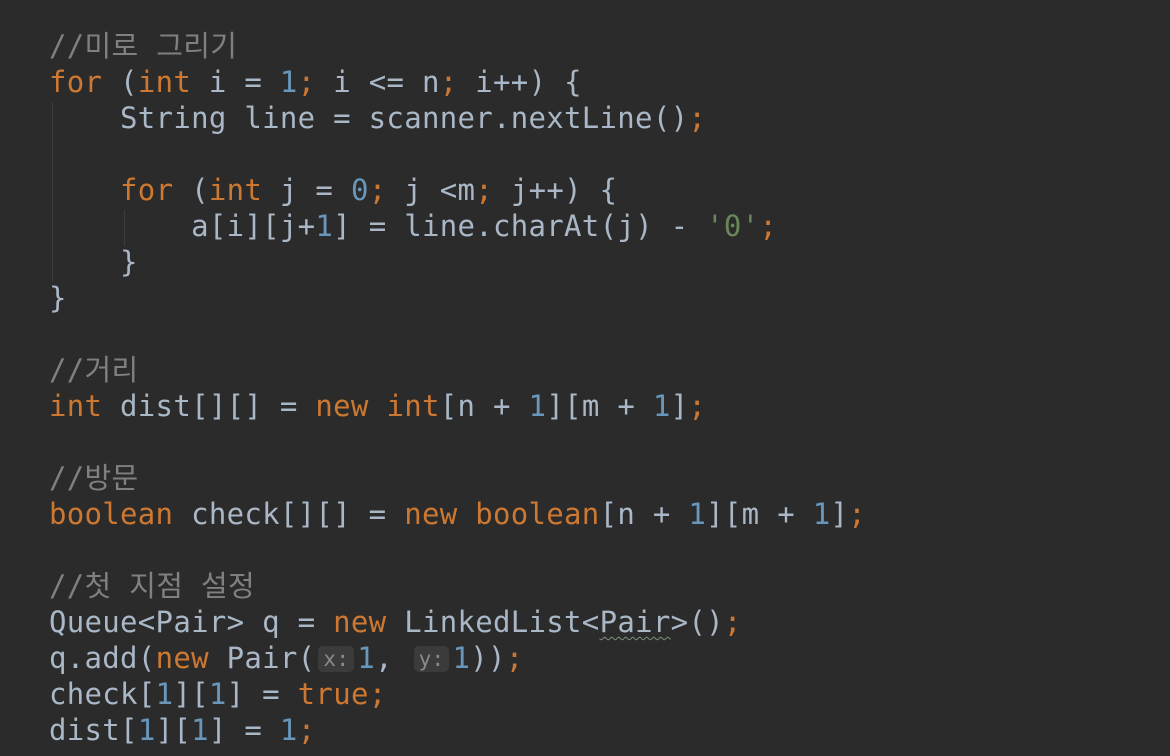 This screenshot has height=756, width=1170. Describe the element at coordinates (102, 658) in the screenshot. I see `code-text: q.add(` at that location.